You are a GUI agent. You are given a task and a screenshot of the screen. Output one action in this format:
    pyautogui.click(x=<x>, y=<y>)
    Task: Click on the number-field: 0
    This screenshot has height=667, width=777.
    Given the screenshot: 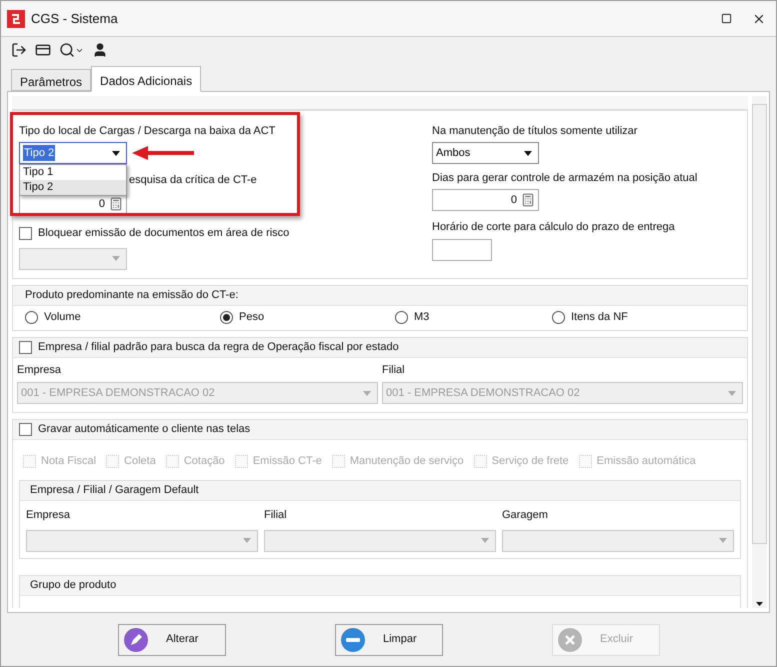 What is the action you would take?
    pyautogui.click(x=485, y=200)
    